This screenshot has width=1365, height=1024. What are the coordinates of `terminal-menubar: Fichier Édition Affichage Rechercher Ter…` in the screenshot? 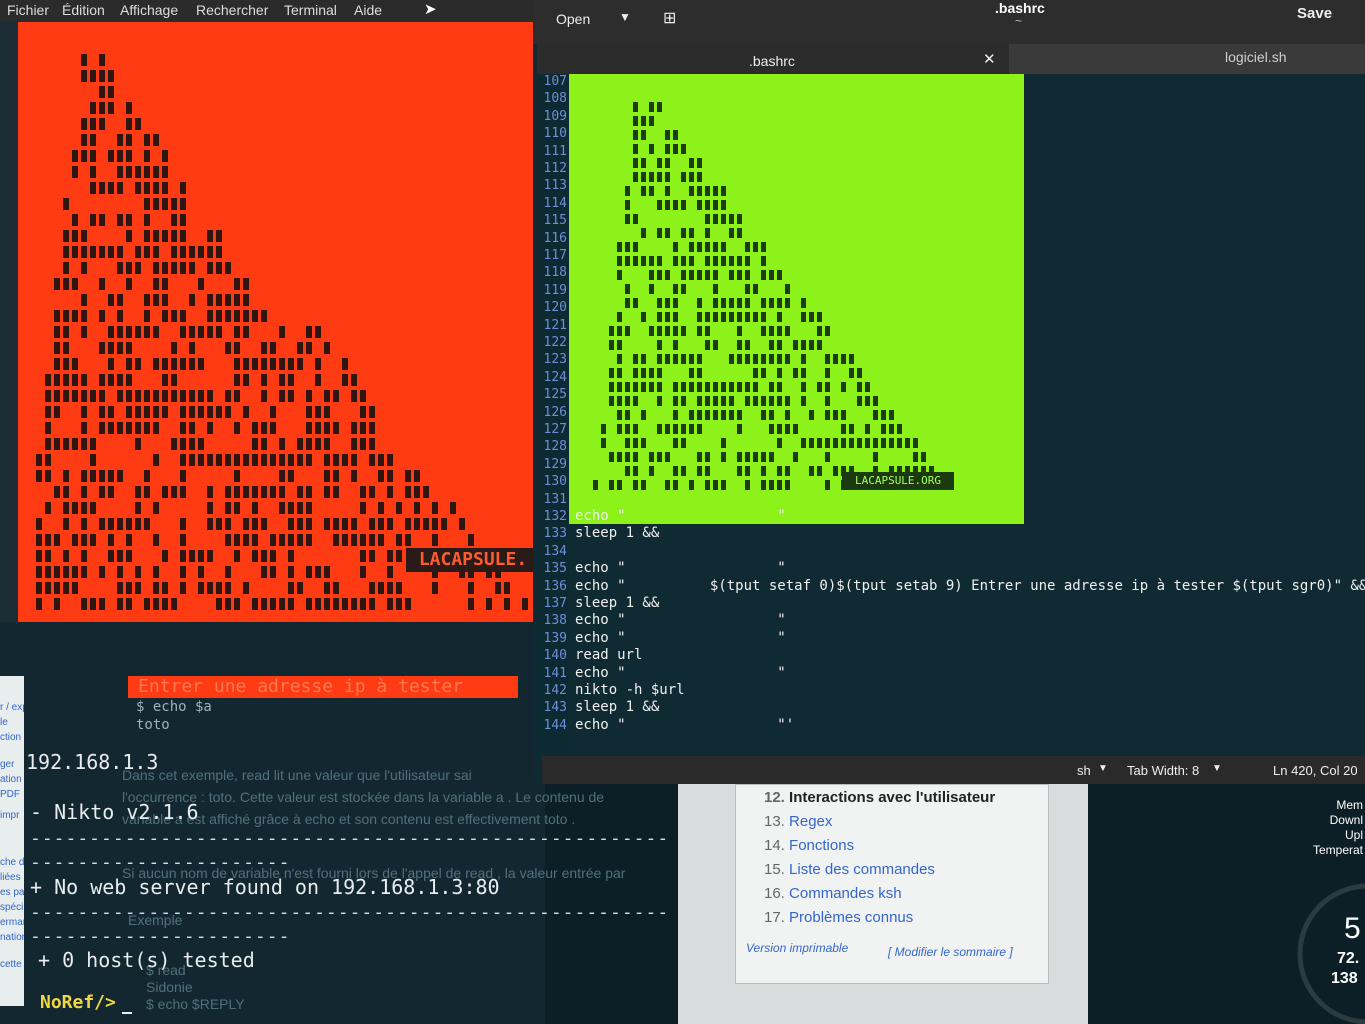 It's located at (272, 11).